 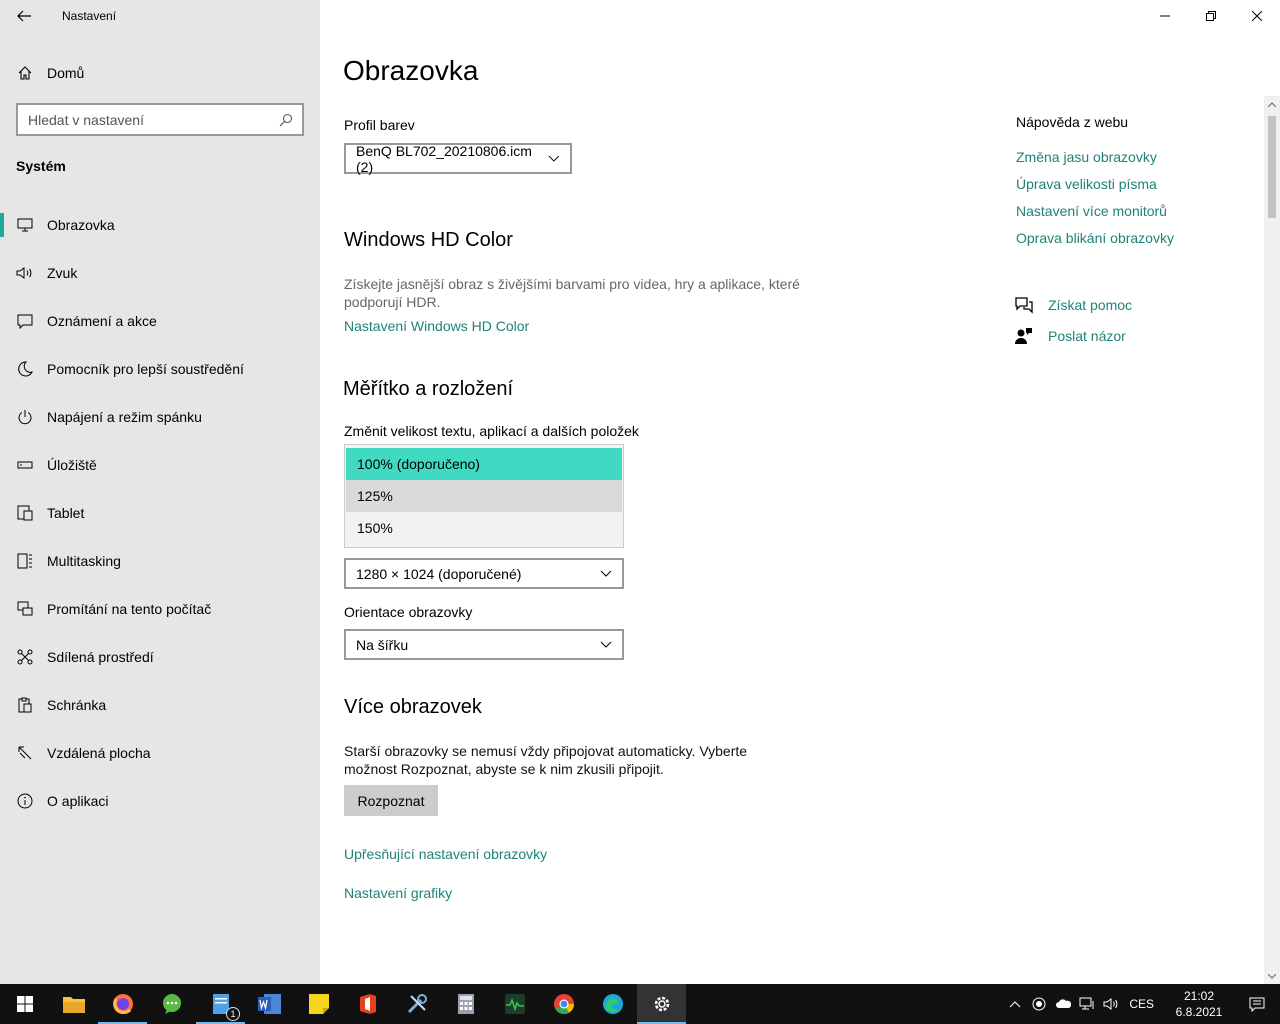 I want to click on home-label: Domů, so click(x=66, y=73).